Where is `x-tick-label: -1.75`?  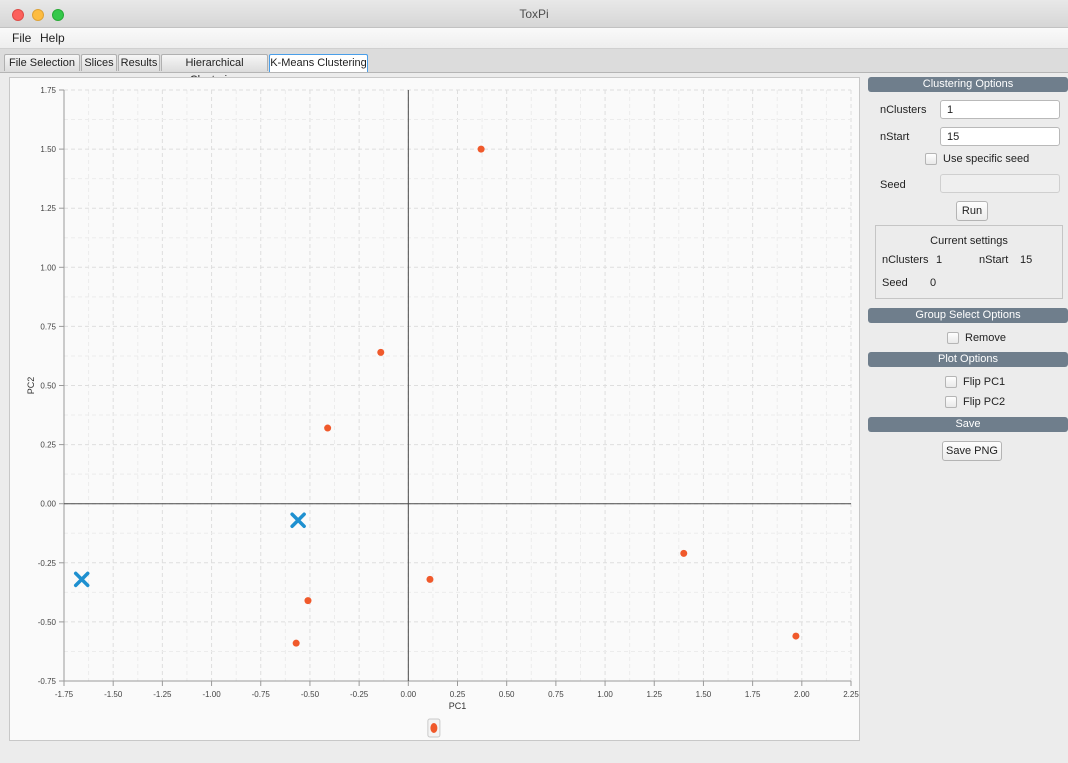 x-tick-label: -1.75 is located at coordinates (64, 694).